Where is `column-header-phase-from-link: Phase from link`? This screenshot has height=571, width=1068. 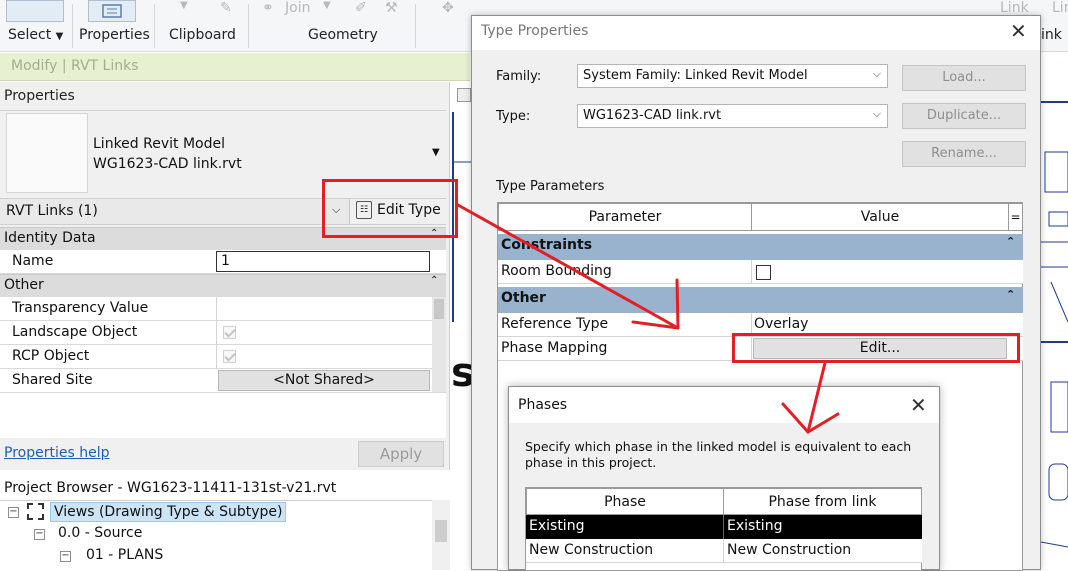 column-header-phase-from-link: Phase from link is located at coordinates (822, 501).